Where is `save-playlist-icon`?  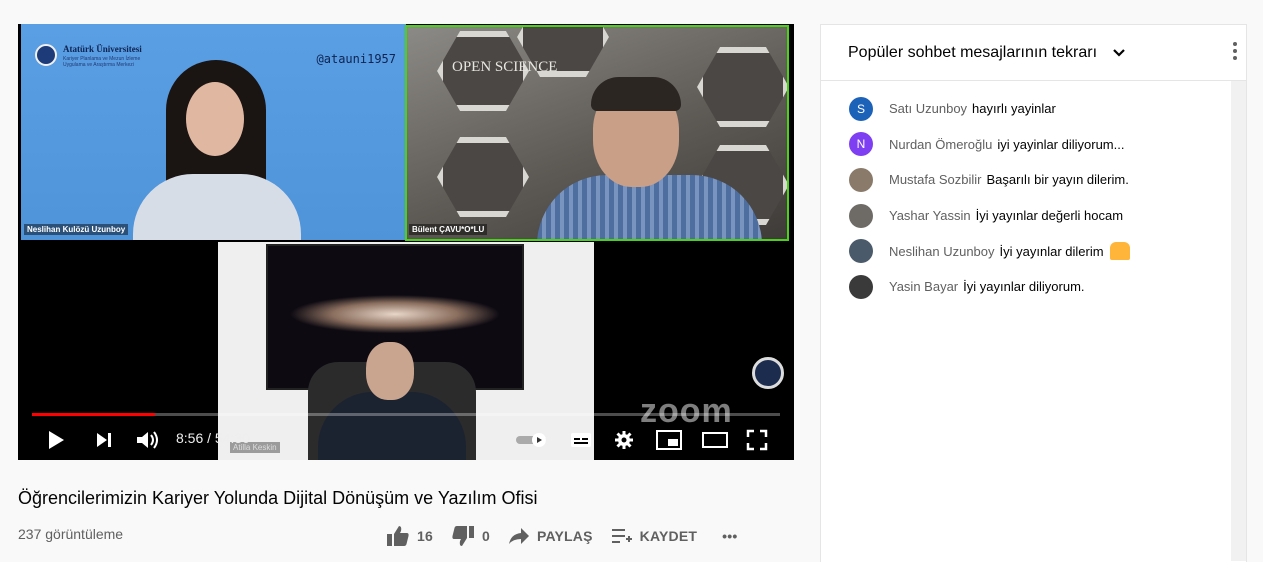
save-playlist-icon is located at coordinates (621, 536).